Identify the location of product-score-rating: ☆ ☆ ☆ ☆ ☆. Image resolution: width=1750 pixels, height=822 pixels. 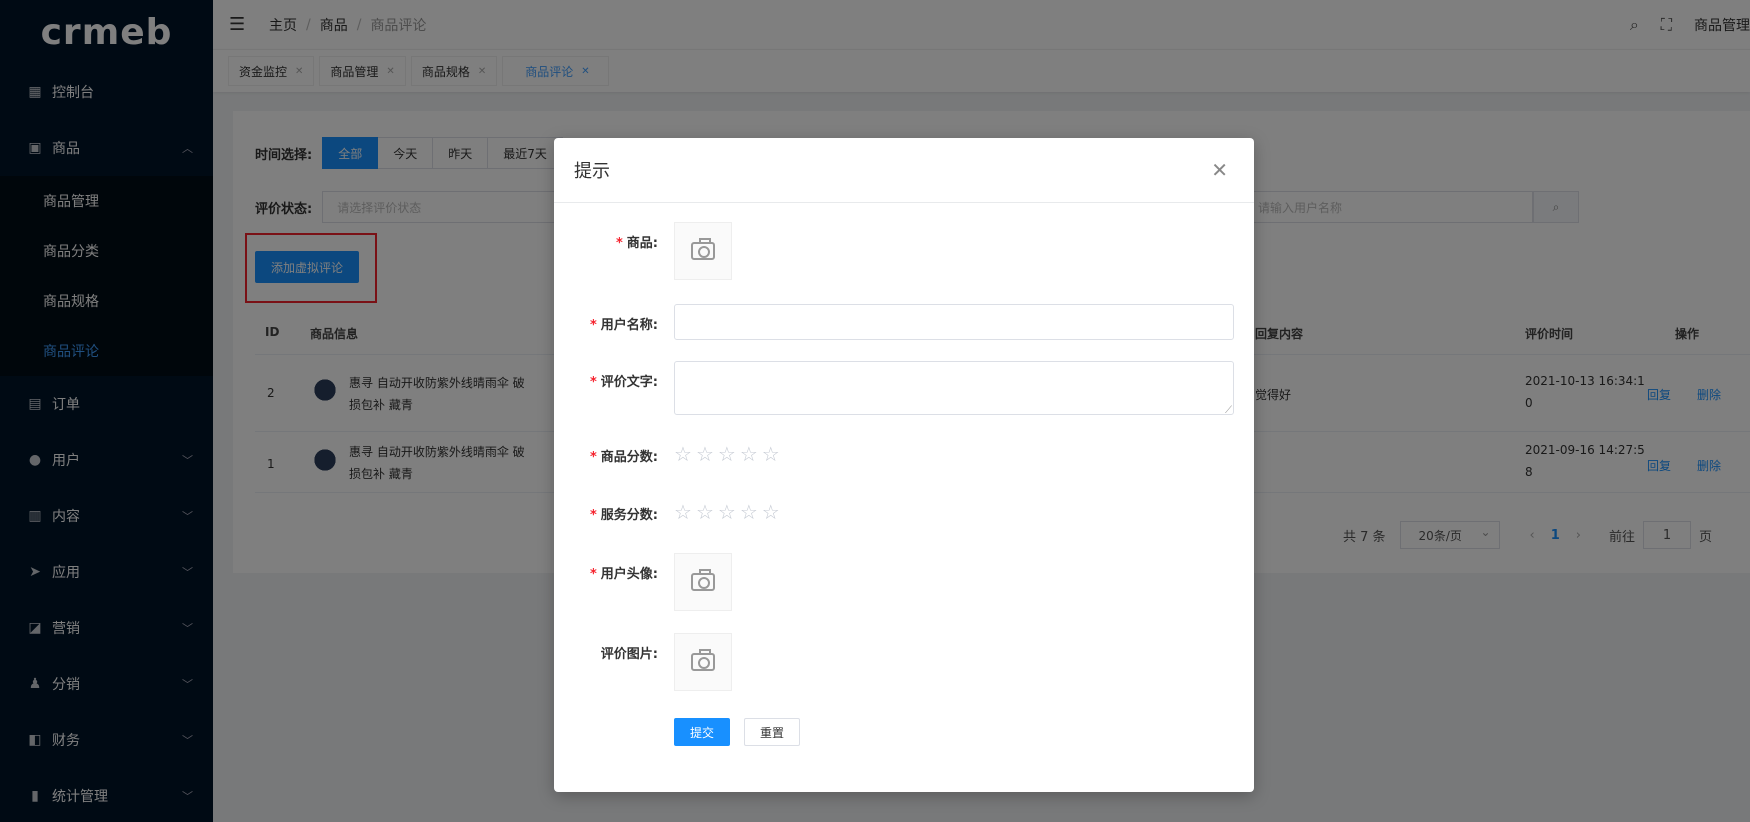
(729, 454).